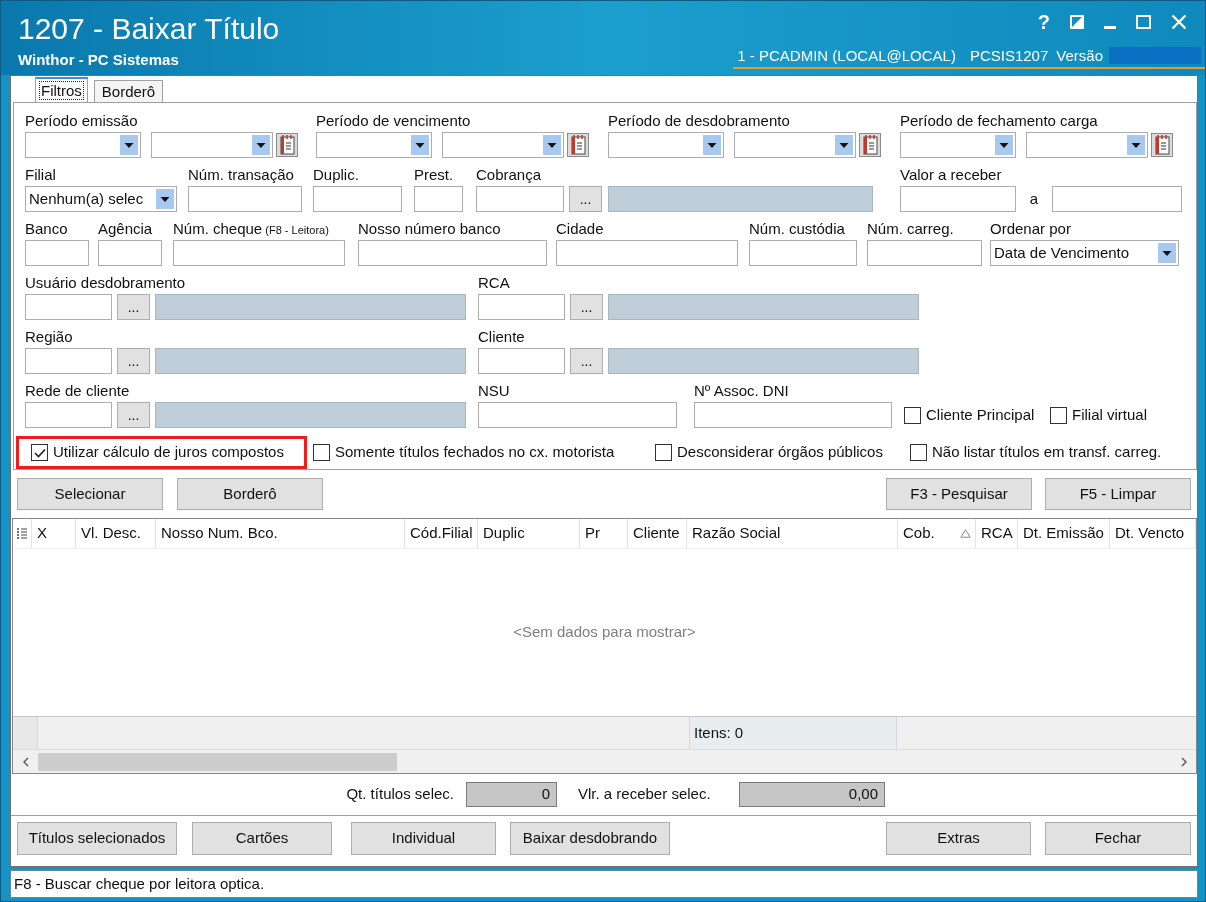 The image size is (1206, 902). Describe the element at coordinates (1179, 22) in the screenshot. I see `close-icon` at that location.